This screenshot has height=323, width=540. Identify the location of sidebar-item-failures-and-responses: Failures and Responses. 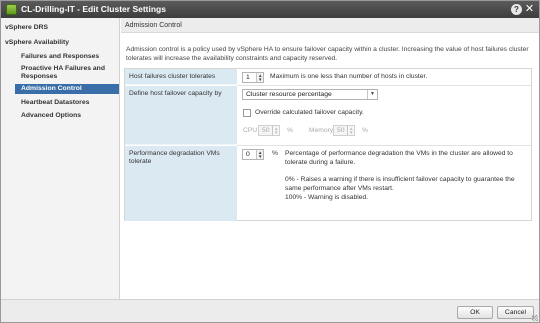
(60, 56).